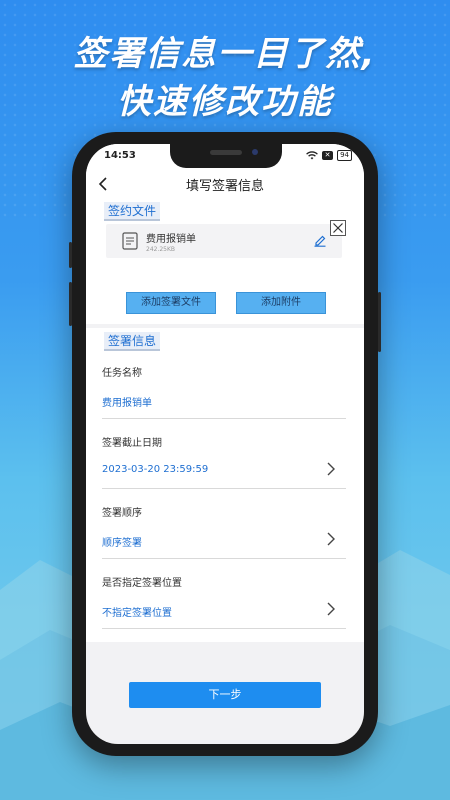 This screenshot has height=800, width=450. I want to click on add-attachment-button: 添加附件, so click(281, 303).